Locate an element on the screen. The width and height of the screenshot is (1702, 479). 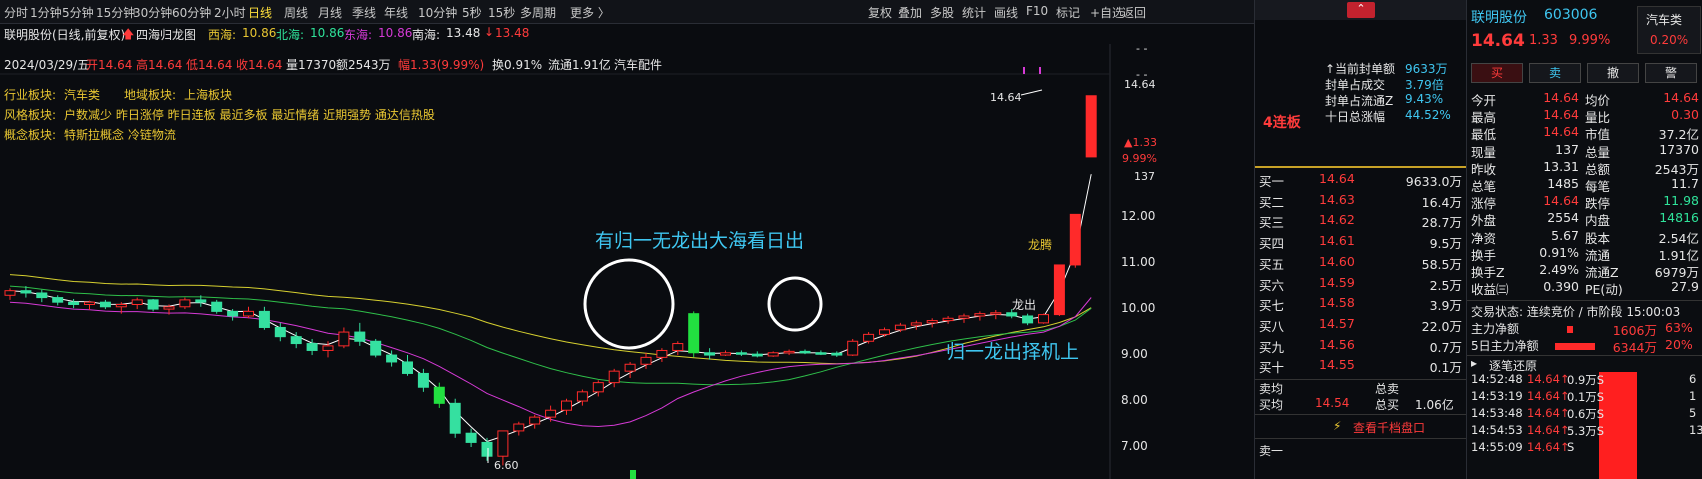
period-tab: 多周期 is located at coordinates (538, 12).